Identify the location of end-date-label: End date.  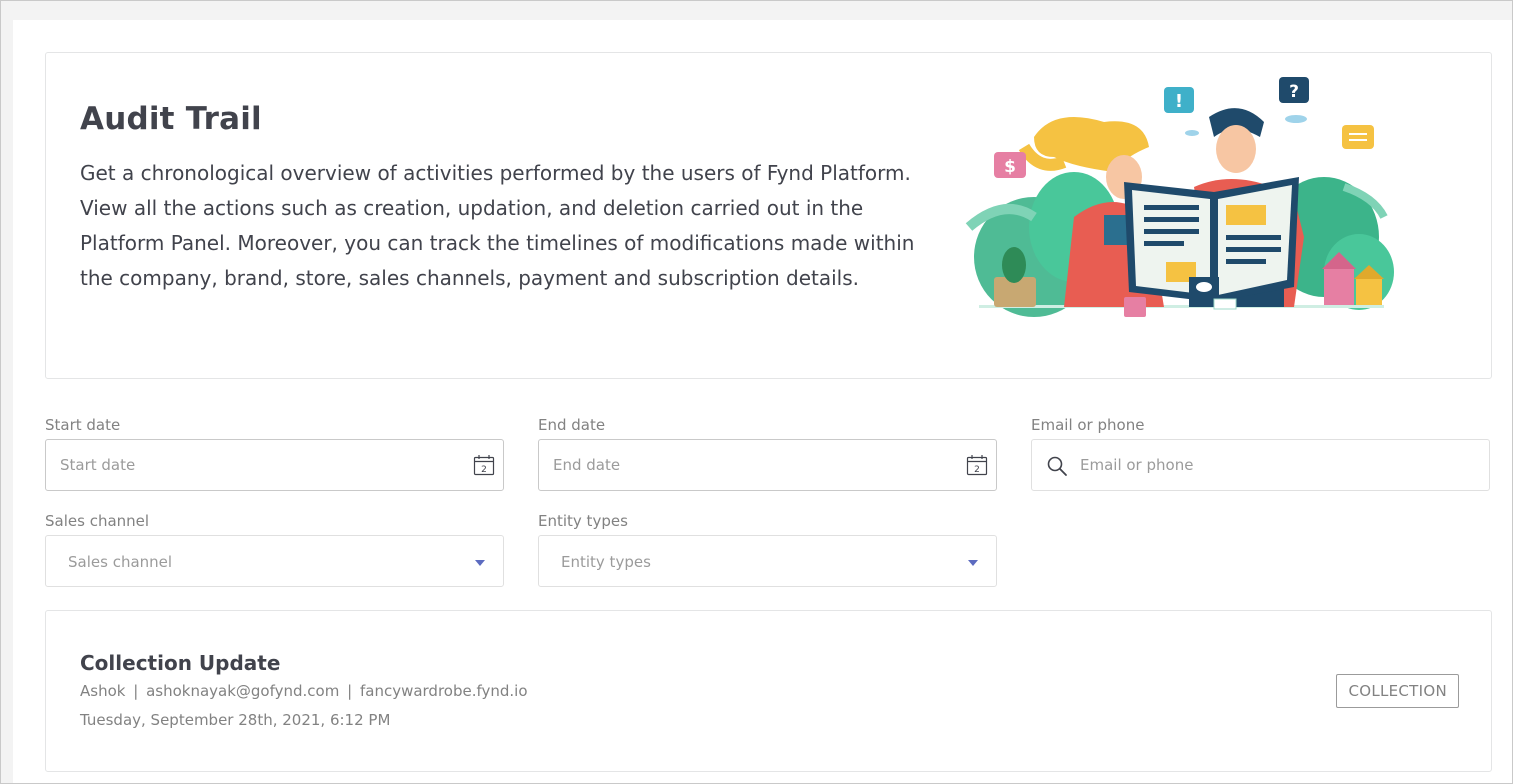
(572, 425).